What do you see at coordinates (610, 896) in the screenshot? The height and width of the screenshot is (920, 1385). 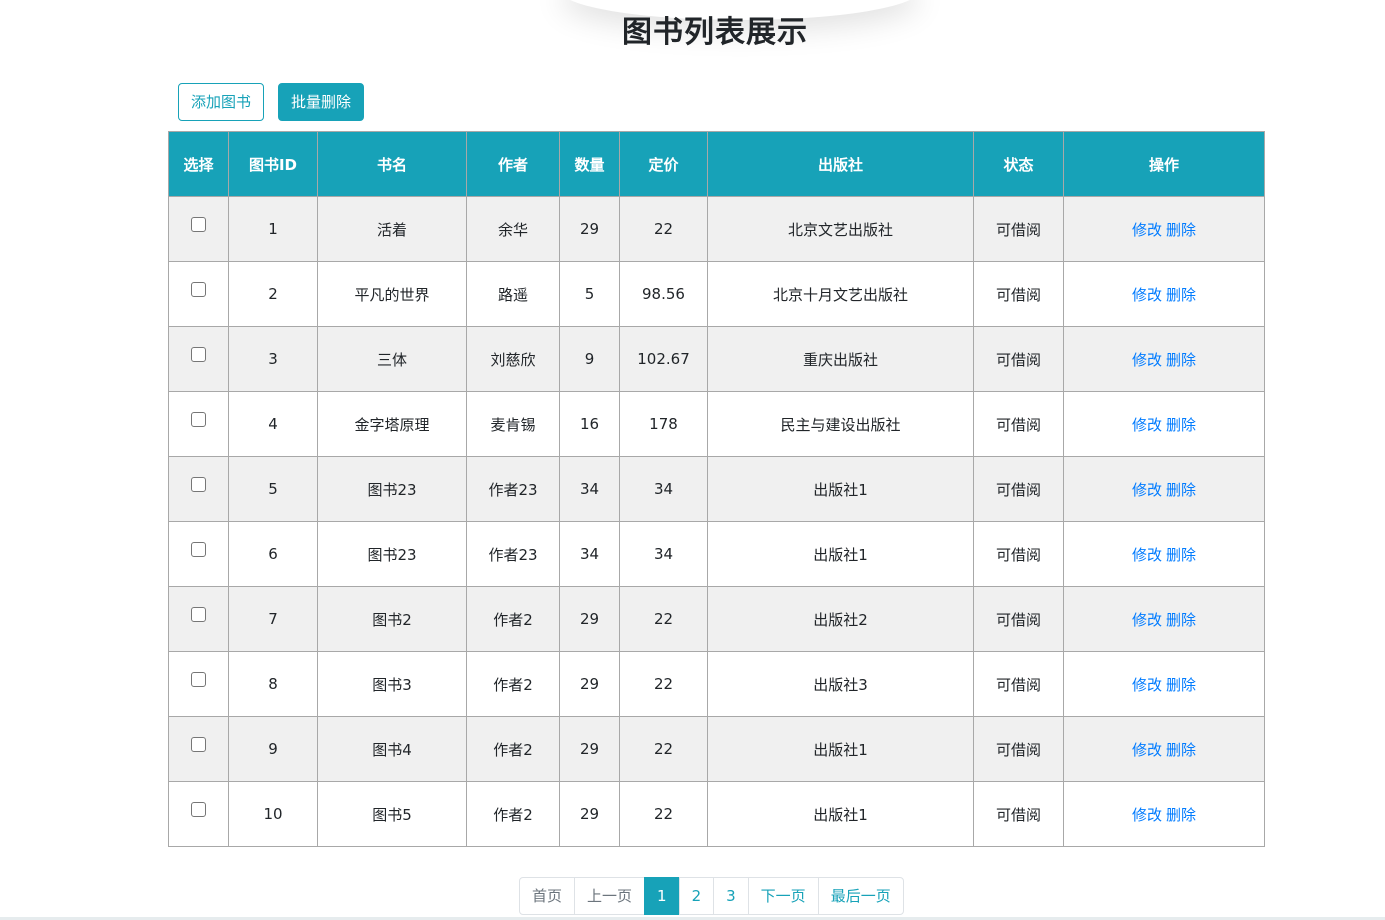 I see `page-prev-button: 上一页` at bounding box center [610, 896].